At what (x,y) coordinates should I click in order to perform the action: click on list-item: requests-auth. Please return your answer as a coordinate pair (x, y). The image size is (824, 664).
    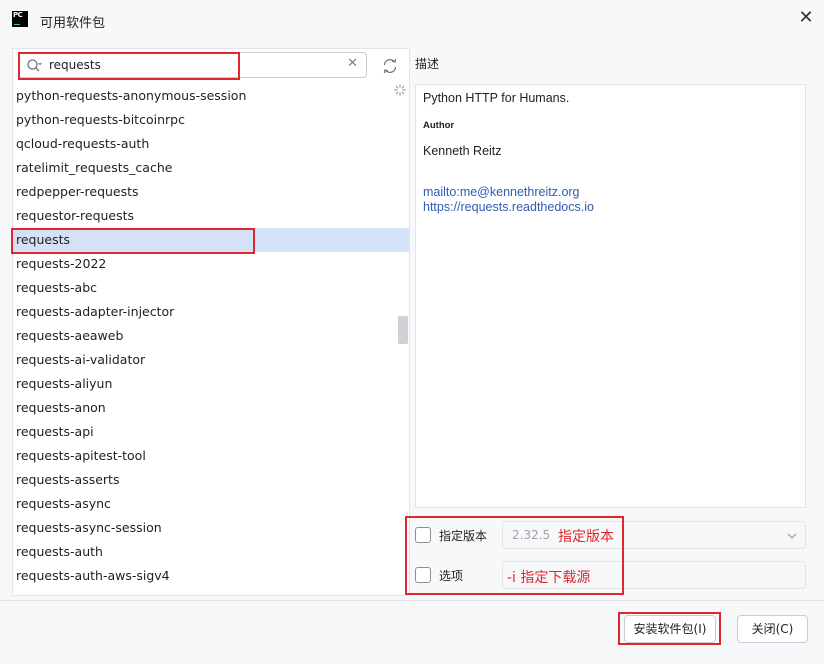
    Looking at the image, I should click on (211, 552).